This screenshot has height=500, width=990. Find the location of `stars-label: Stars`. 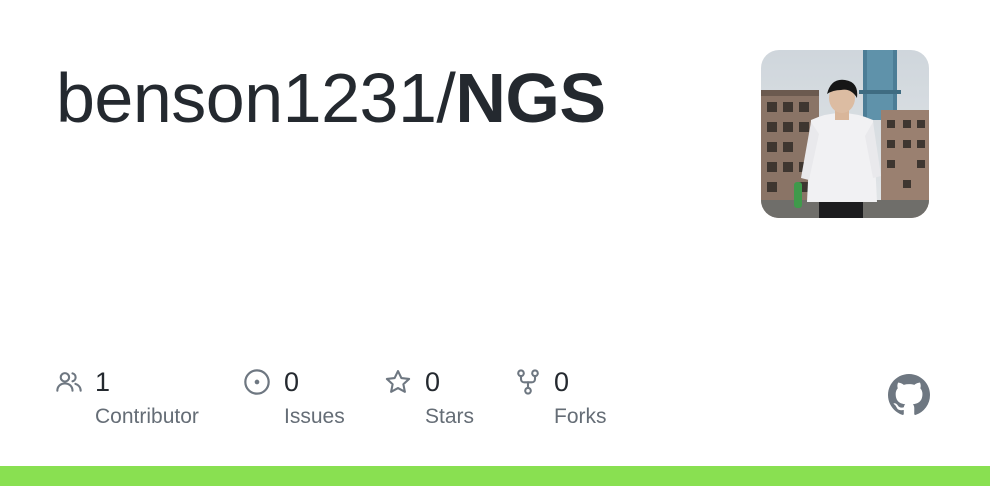

stars-label: Stars is located at coordinates (450, 416).